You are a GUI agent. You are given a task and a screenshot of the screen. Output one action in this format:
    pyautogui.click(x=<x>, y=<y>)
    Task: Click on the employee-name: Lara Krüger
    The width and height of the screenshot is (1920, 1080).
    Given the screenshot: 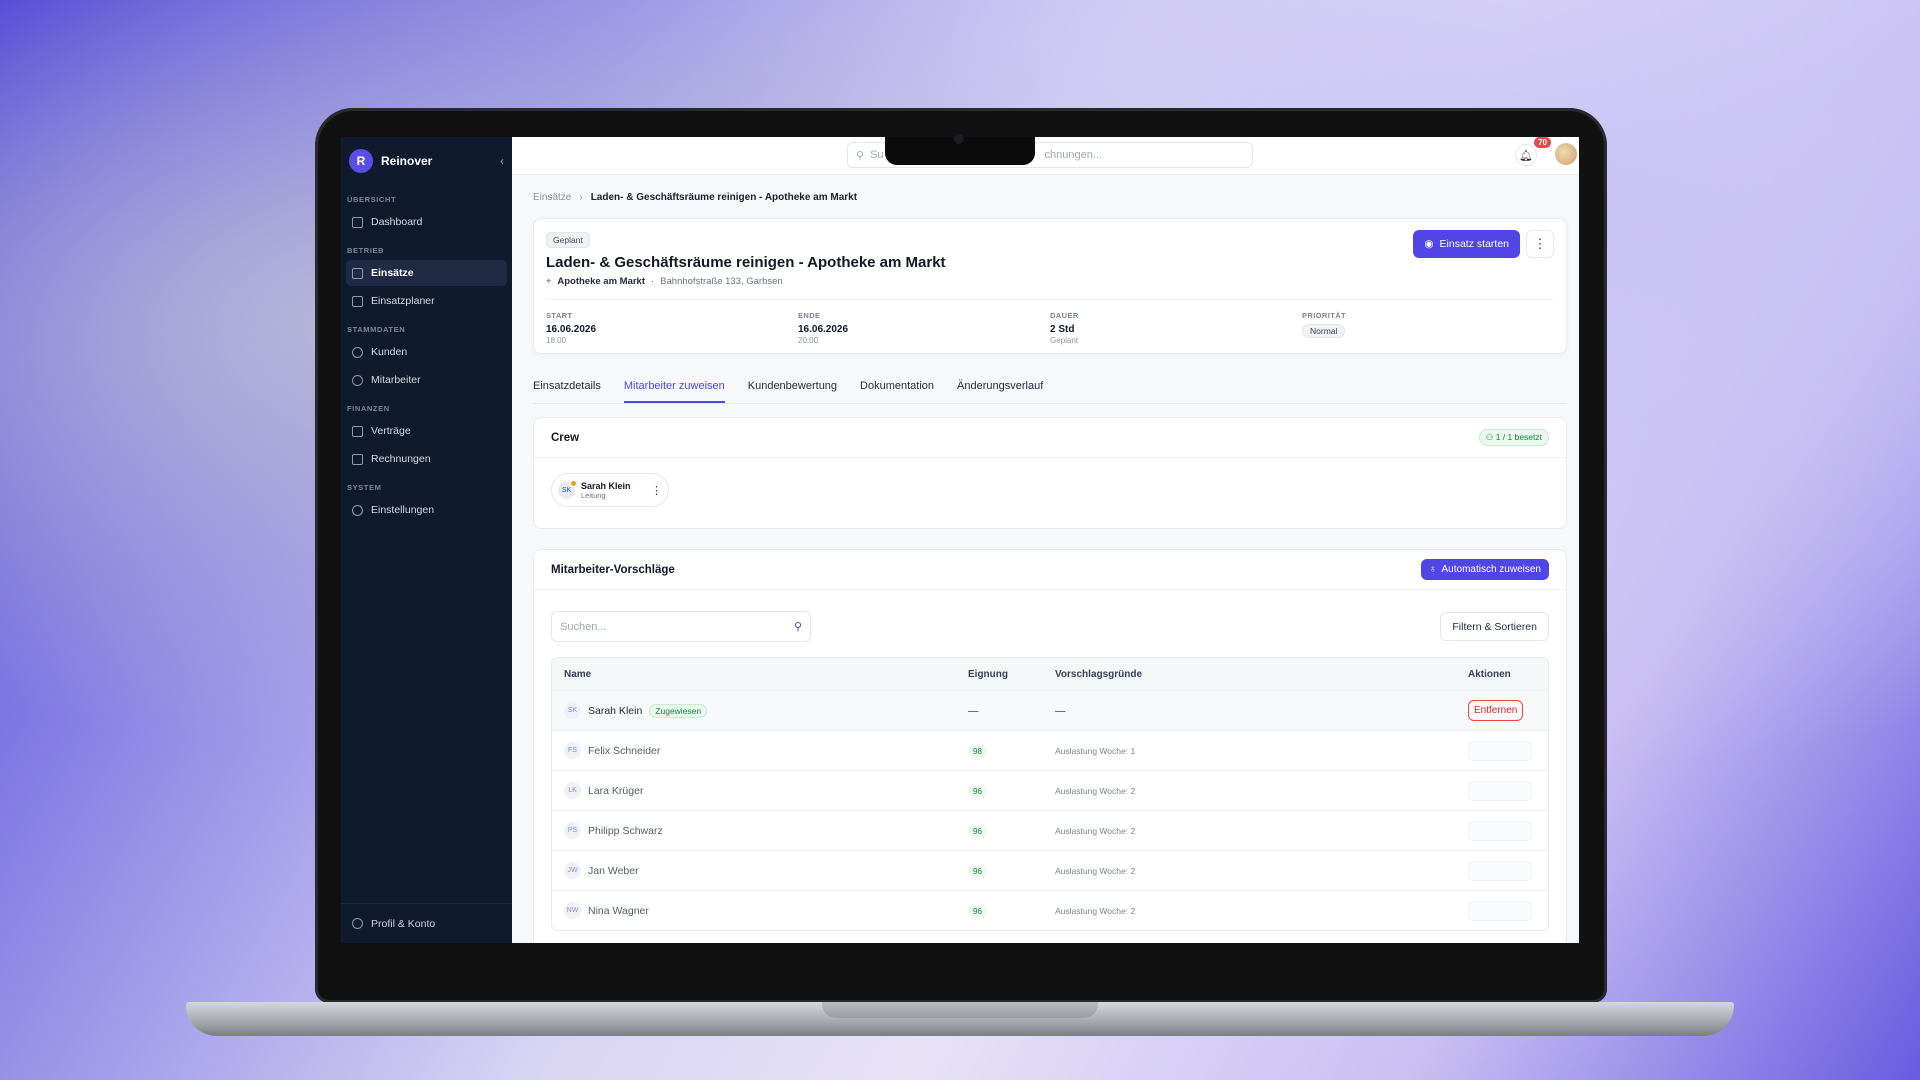 What is the action you would take?
    pyautogui.click(x=616, y=790)
    